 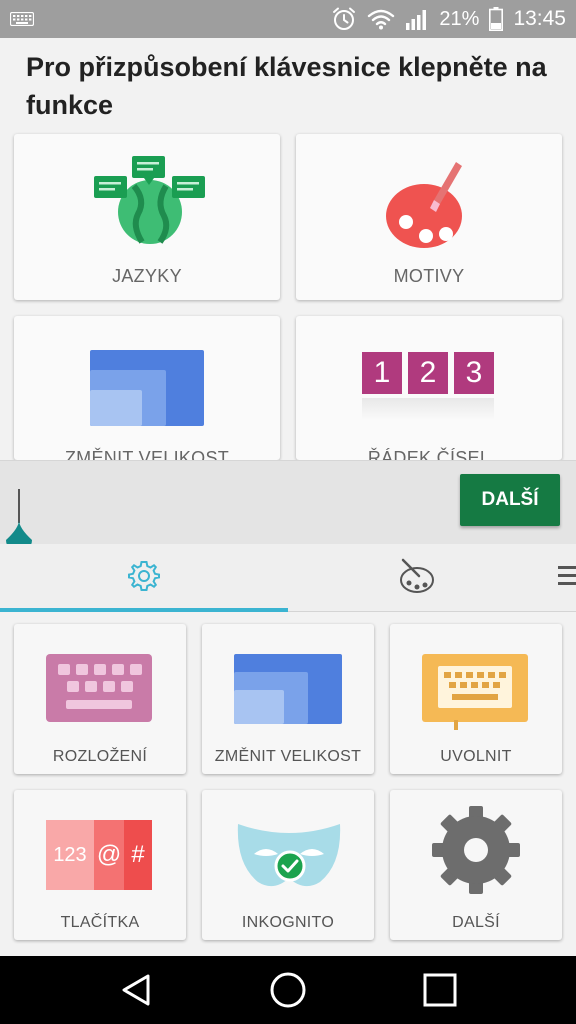 What do you see at coordinates (100, 756) in the screenshot?
I see `tile-label: ROZLOŽENÍ` at bounding box center [100, 756].